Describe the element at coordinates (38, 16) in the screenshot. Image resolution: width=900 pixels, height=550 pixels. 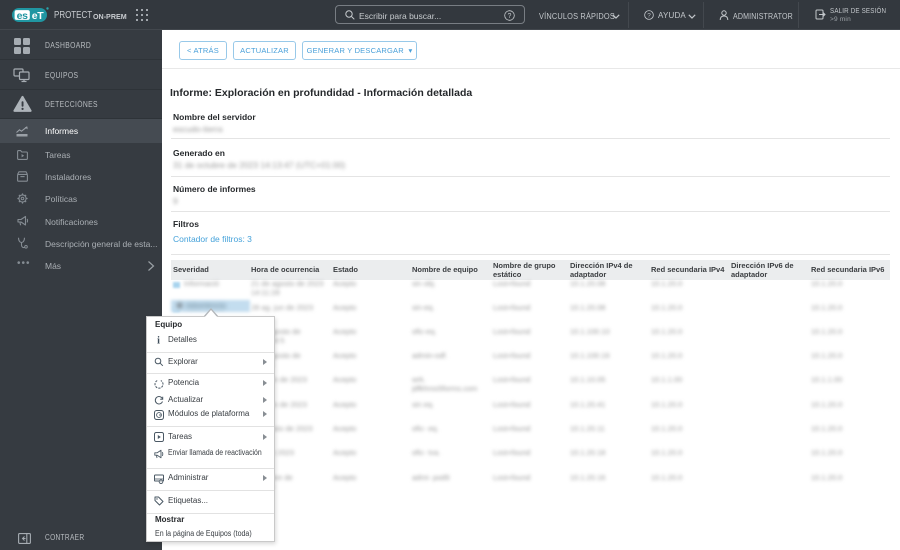
I see `svg-text: eT` at that location.